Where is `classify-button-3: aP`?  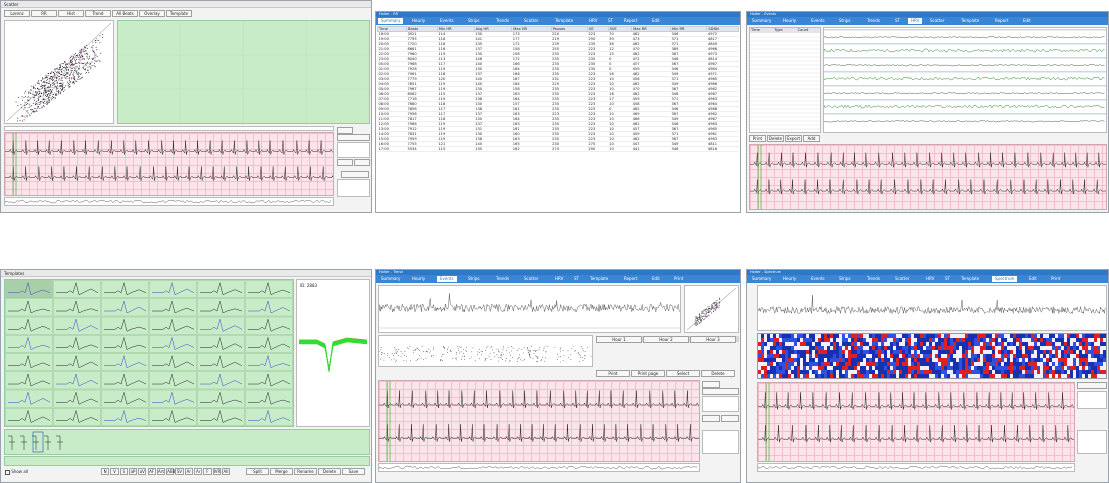 classify-button-3: aP is located at coordinates (133, 471).